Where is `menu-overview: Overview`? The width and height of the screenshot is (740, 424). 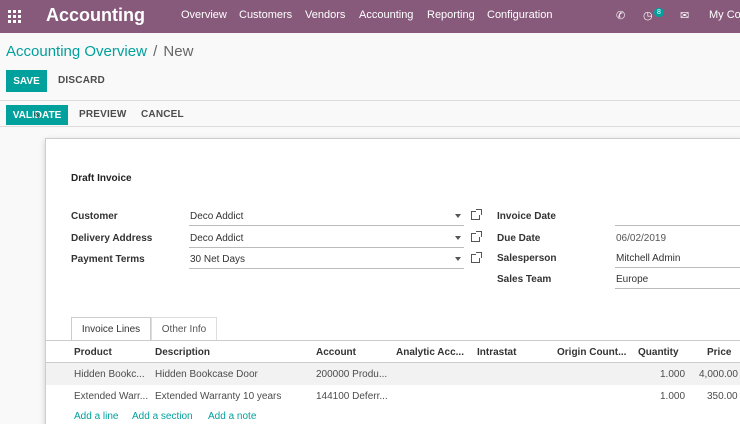 menu-overview: Overview is located at coordinates (204, 15).